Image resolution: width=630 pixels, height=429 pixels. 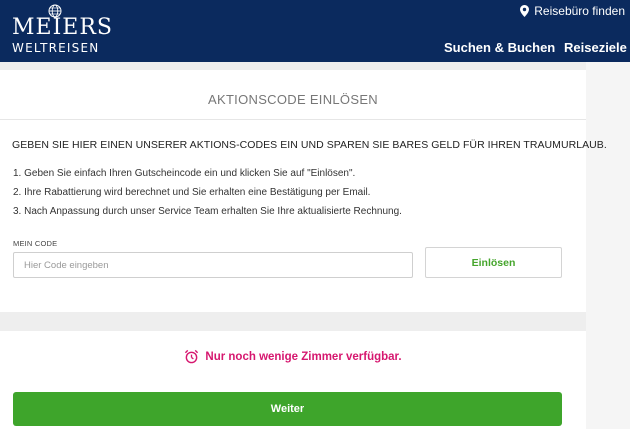 I want to click on brand-name: MEIERS, so click(x=62, y=27).